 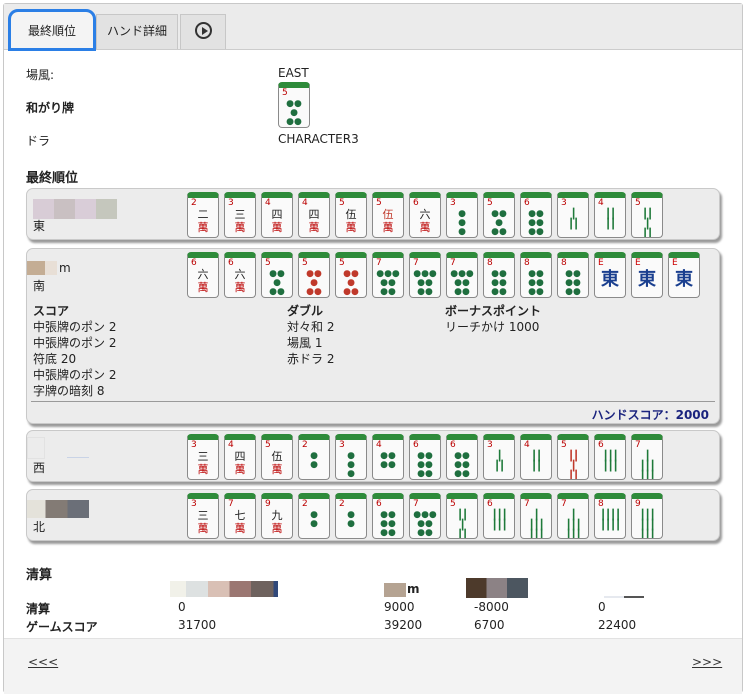 I want to click on tile-face: ┃ ┃┃, so click(x=573, y=219).